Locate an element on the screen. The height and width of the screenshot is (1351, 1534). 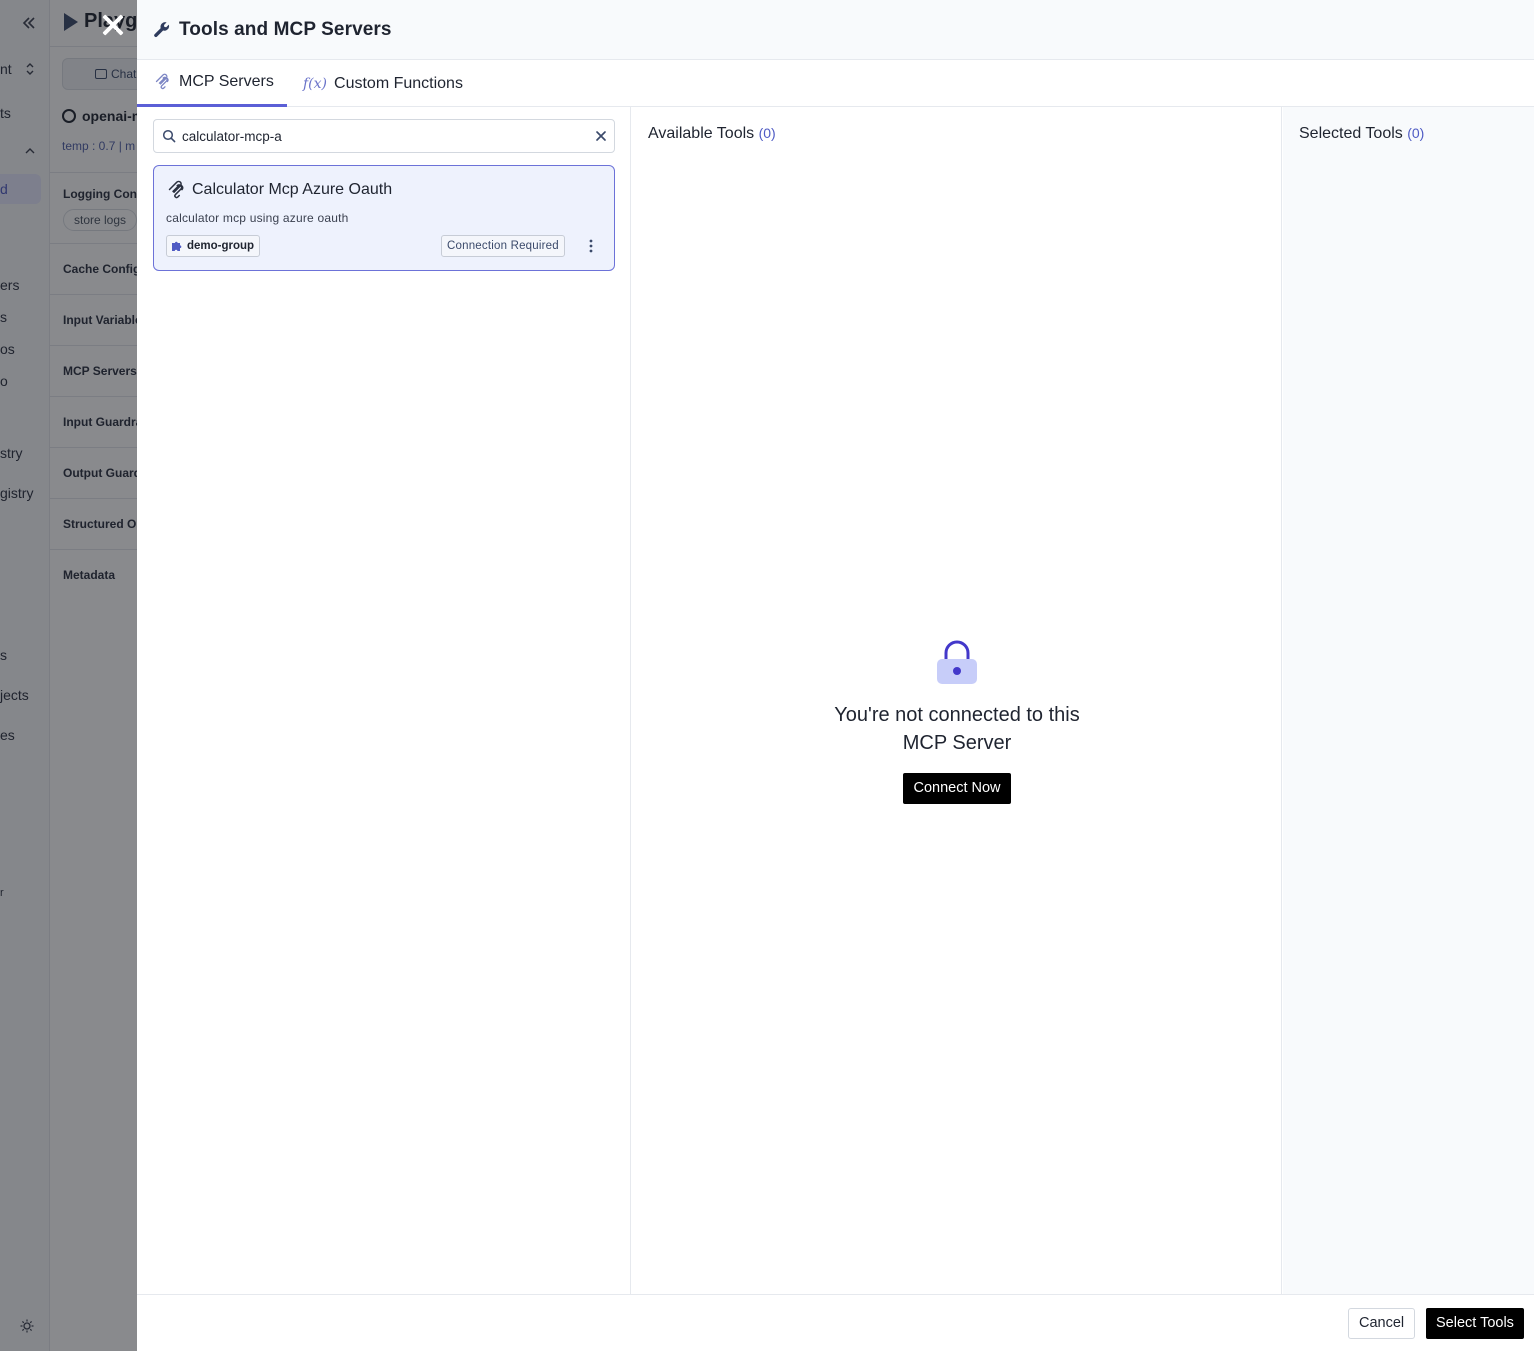
connect-now-button: Connect Now is located at coordinates (957, 788).